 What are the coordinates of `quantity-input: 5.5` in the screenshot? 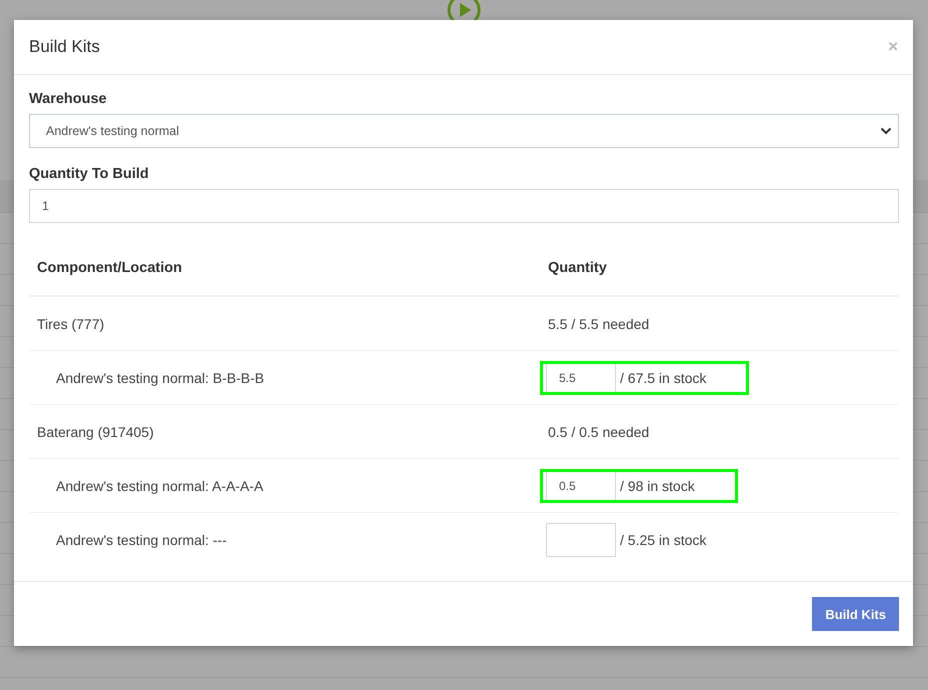 It's located at (581, 378).